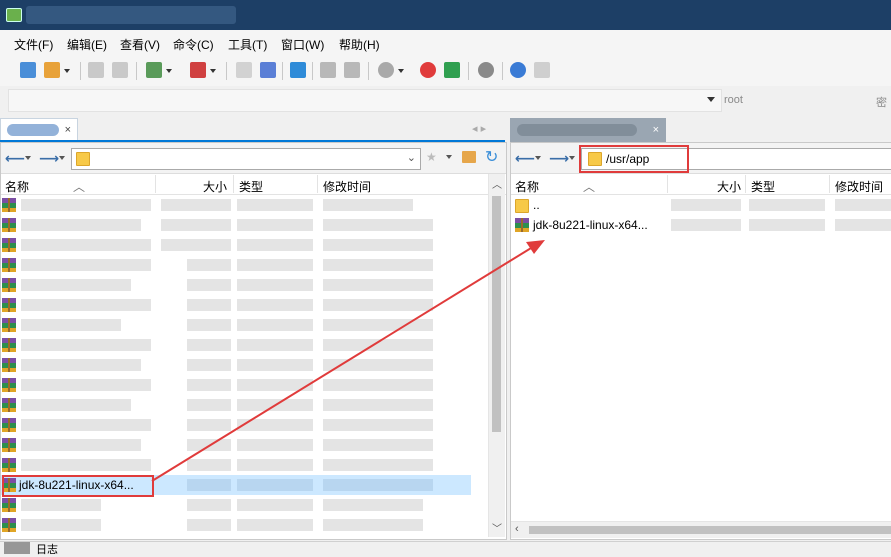  Describe the element at coordinates (159, 70) in the screenshot. I see `transfer-settings-icon` at that location.